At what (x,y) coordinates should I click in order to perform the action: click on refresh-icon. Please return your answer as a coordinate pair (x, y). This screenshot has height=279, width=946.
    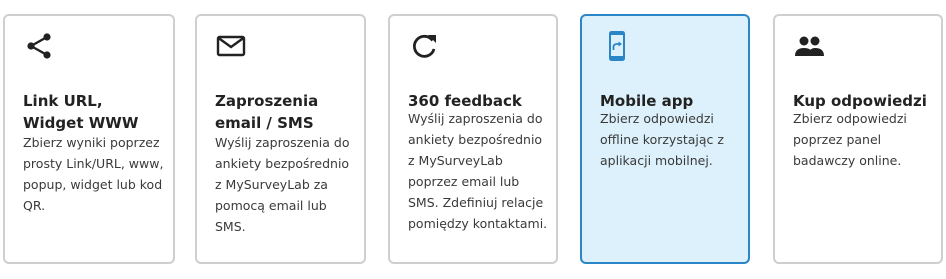
    Looking at the image, I should click on (424, 46).